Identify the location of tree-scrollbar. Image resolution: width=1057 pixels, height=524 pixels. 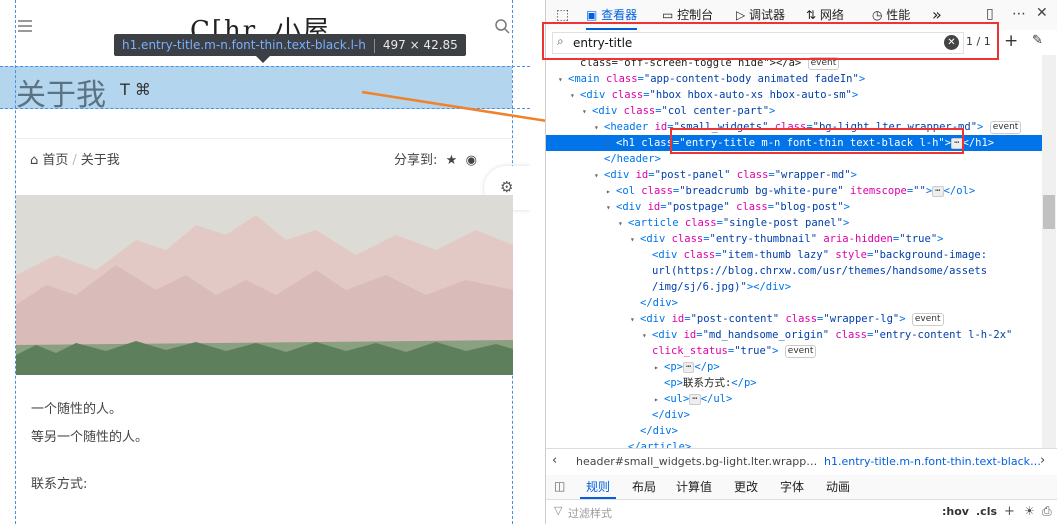
(1049, 251).